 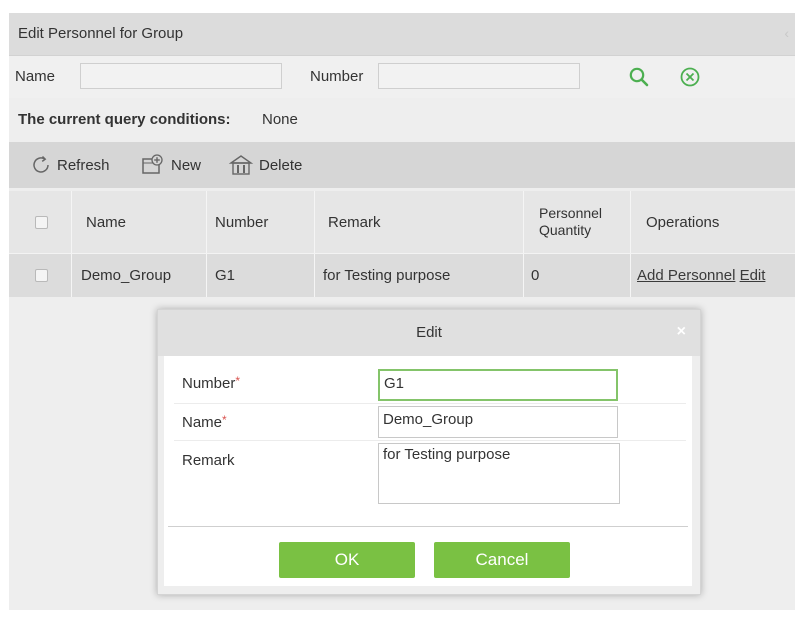 I want to click on name-label-text: Name, so click(x=202, y=422).